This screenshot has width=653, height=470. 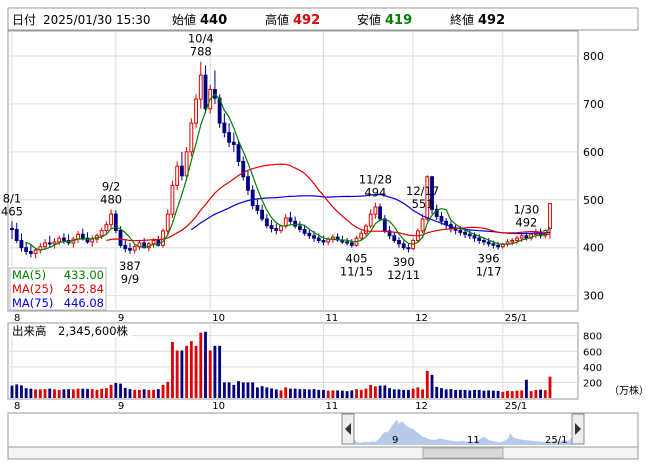 I want to click on volume-legend-value: 2,345,600株, so click(x=93, y=331).